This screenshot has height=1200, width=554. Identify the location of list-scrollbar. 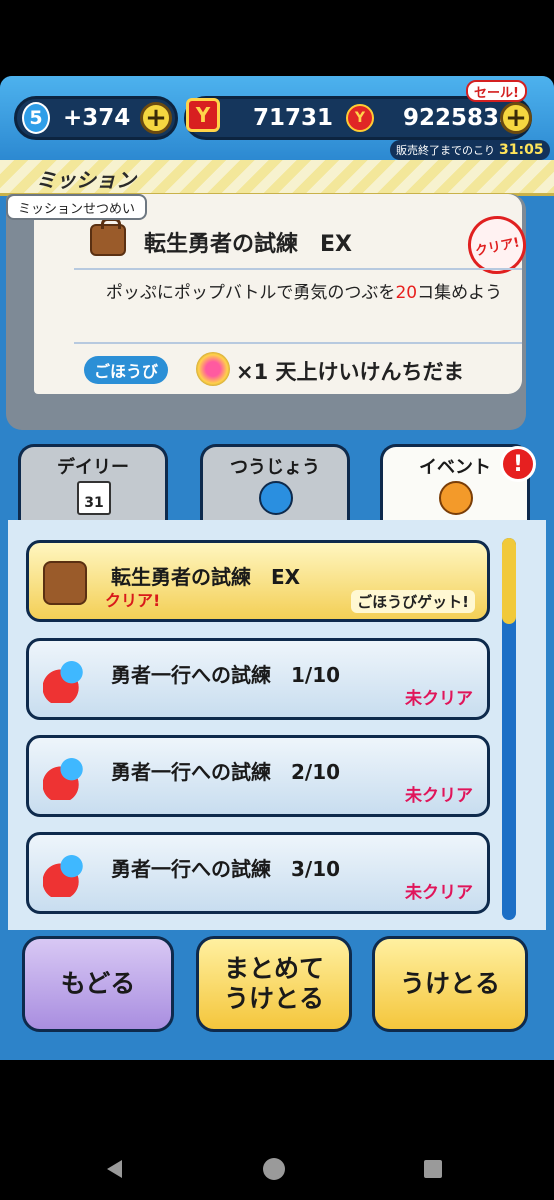
(509, 729).